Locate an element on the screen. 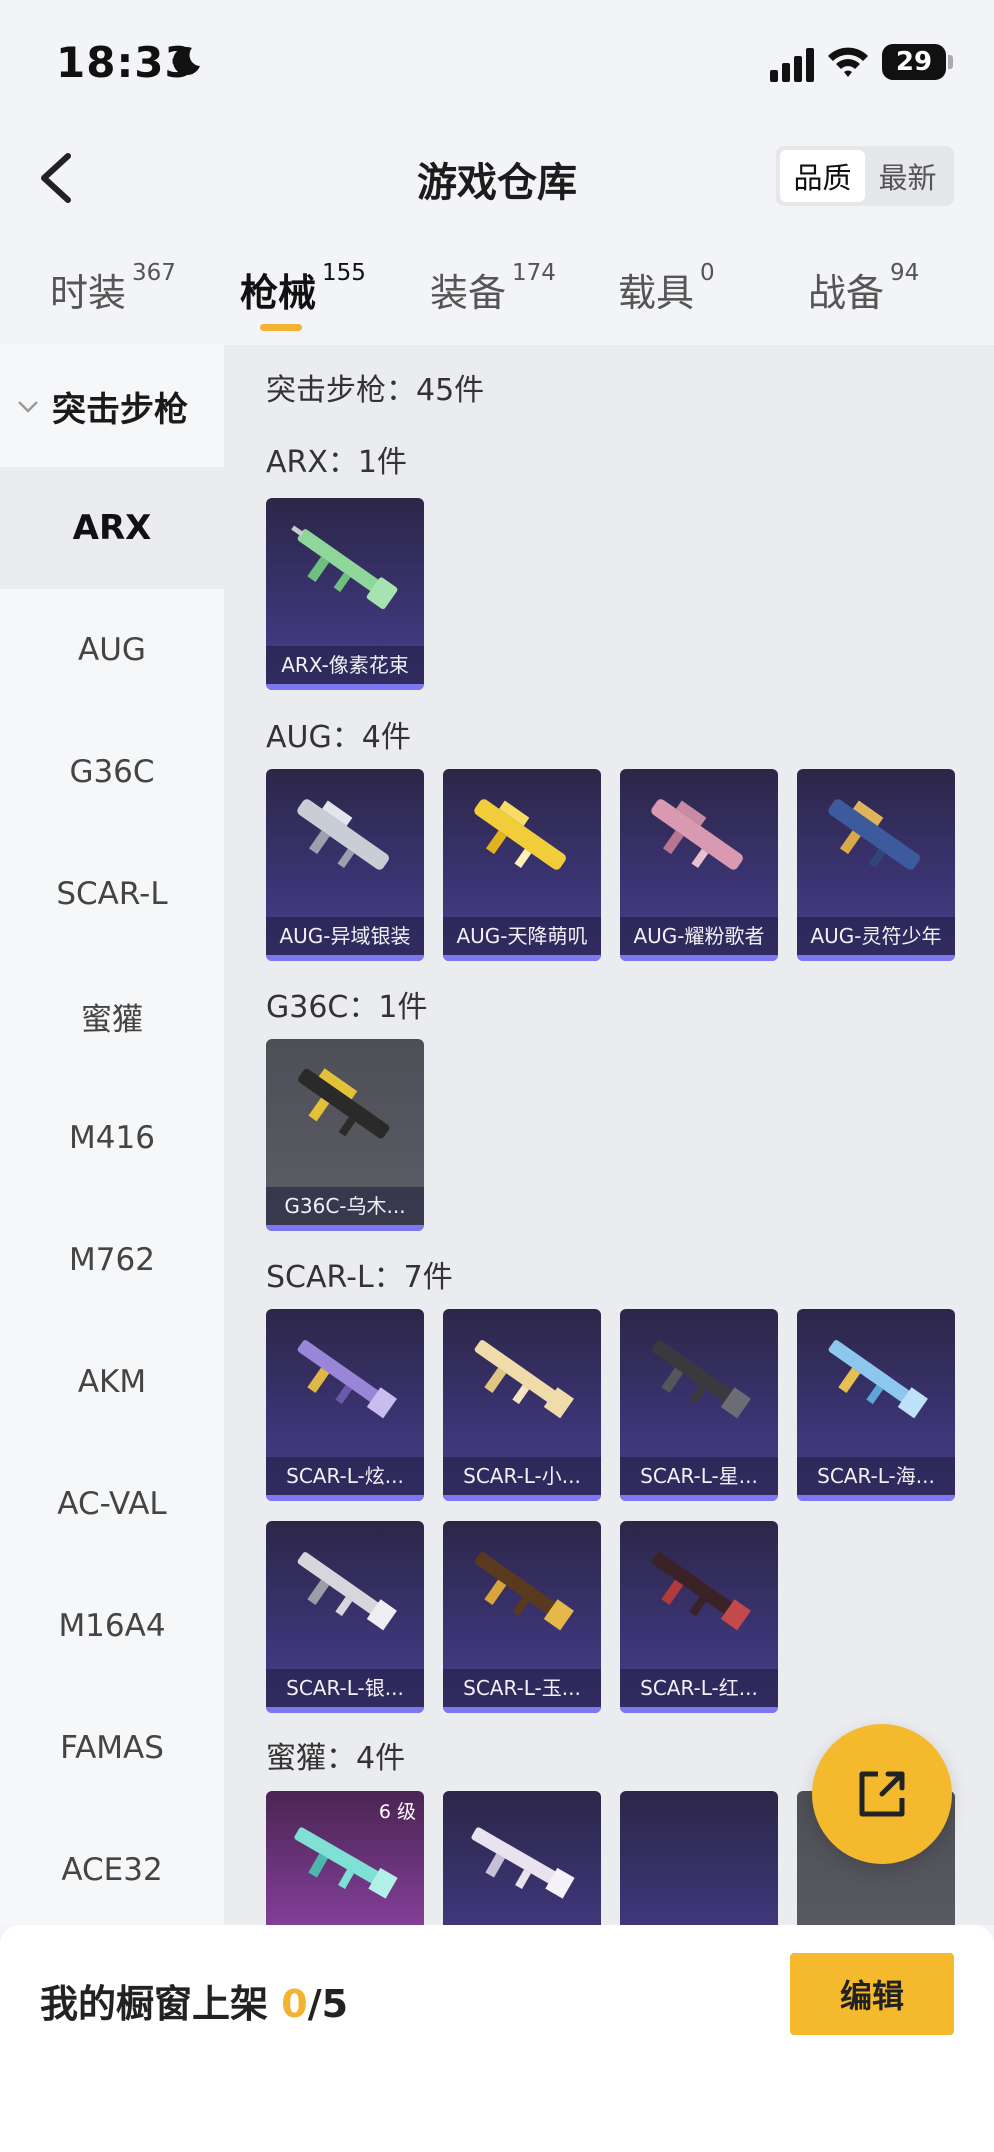 Image resolution: width=994 pixels, height=2152 pixels. sort-quality-button: 品质 is located at coordinates (822, 176).